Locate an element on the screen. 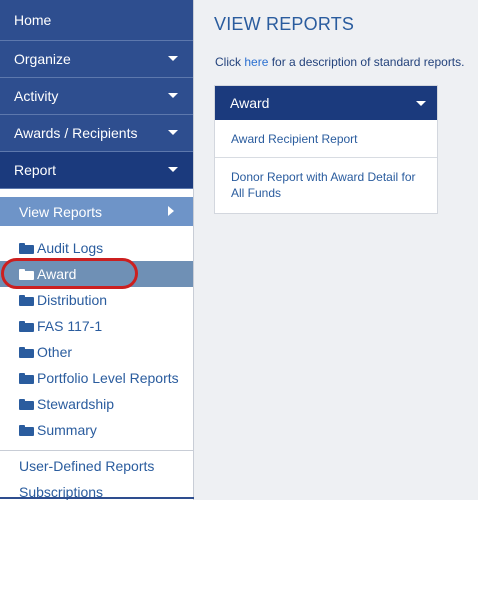 Image resolution: width=478 pixels, height=607 pixels. folder-audit-logs: Audit Logs is located at coordinates (96, 248).